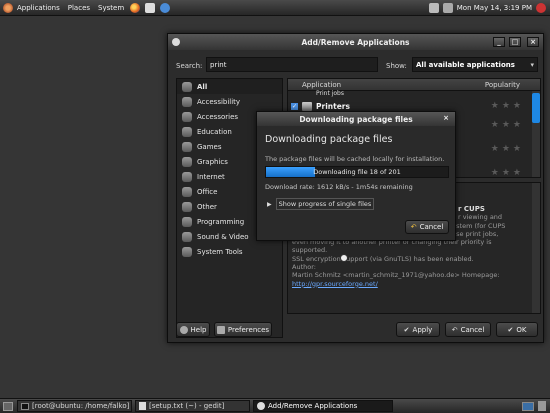 The image size is (550, 413). What do you see at coordinates (431, 227) in the screenshot?
I see `dialog-cancel-label: Cancel` at bounding box center [431, 227].